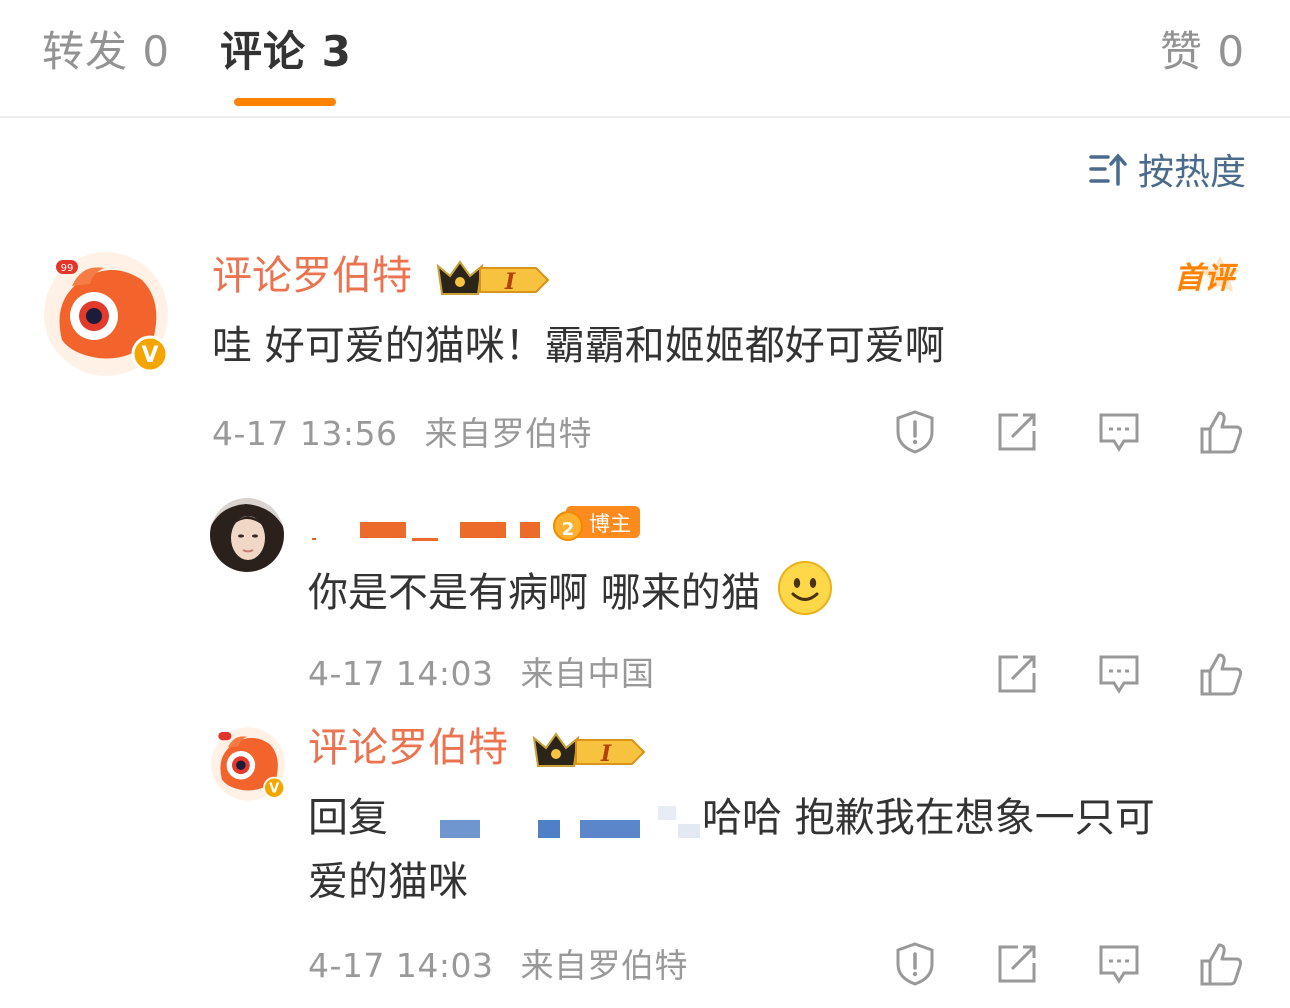 Image resolution: width=1290 pixels, height=1008 pixels. I want to click on avatar, so click(247, 535).